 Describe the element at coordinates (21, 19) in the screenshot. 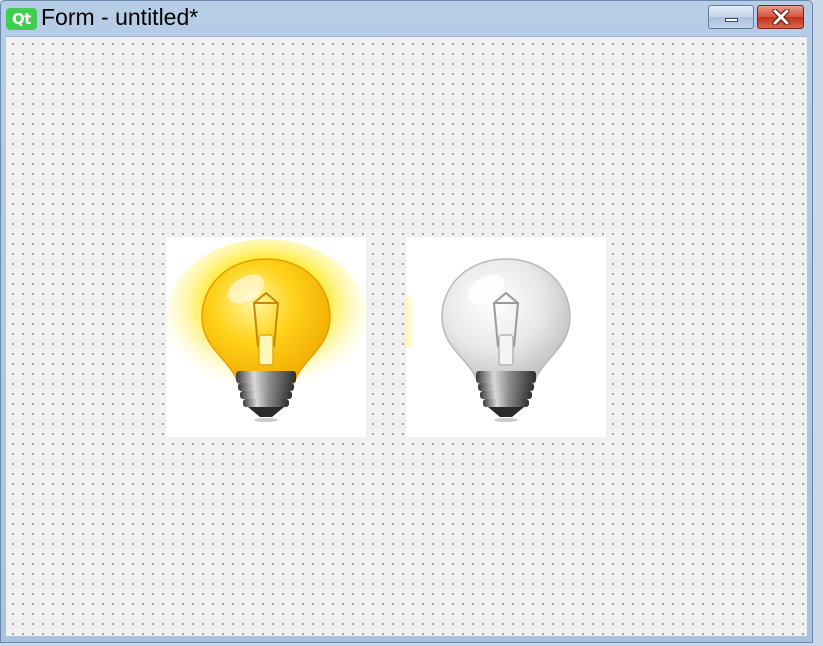

I see `qt-logo-icon: Qt` at that location.